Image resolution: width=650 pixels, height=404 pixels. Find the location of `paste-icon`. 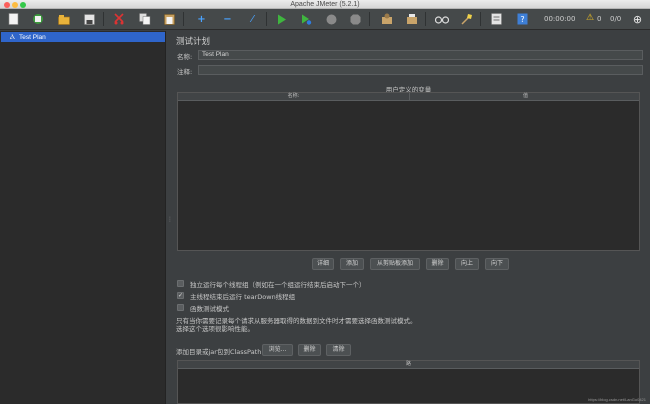

paste-icon is located at coordinates (169, 19).